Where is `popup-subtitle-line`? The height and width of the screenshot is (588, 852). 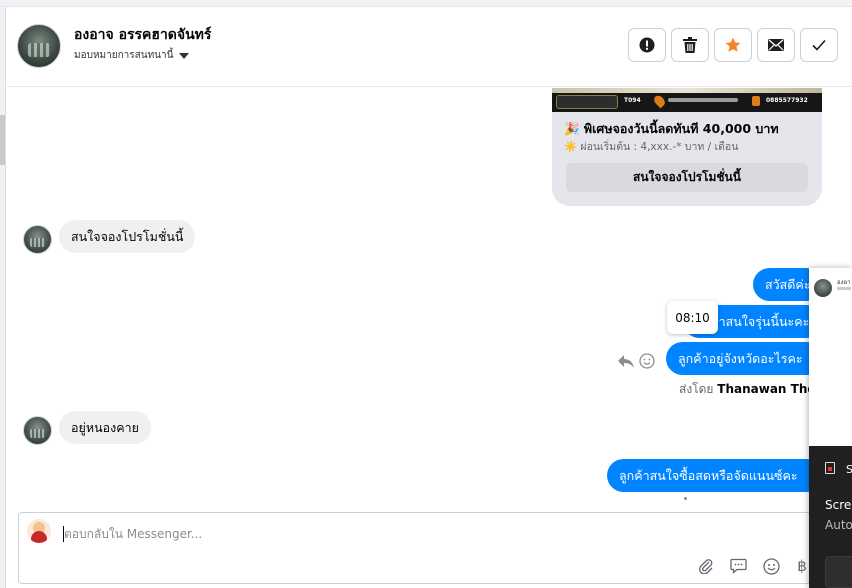 popup-subtitle-line is located at coordinates (844, 288).